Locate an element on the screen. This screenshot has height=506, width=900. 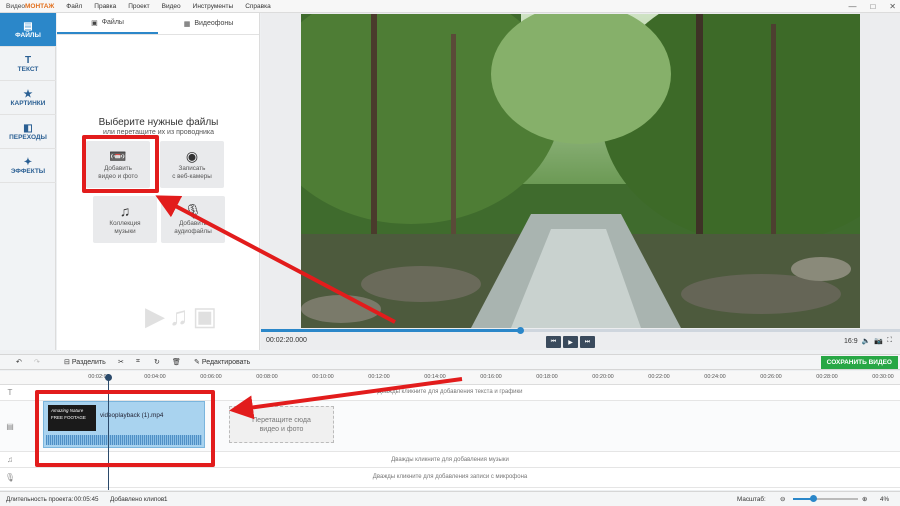
panel-title: Выберите нужные файлы is located at coordinates (158, 122).